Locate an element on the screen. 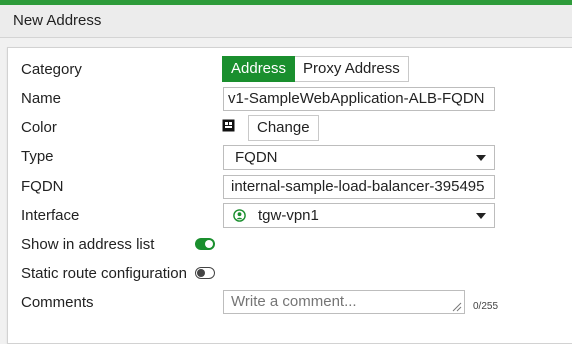 The image size is (572, 344). static-route-toggle is located at coordinates (205, 273).